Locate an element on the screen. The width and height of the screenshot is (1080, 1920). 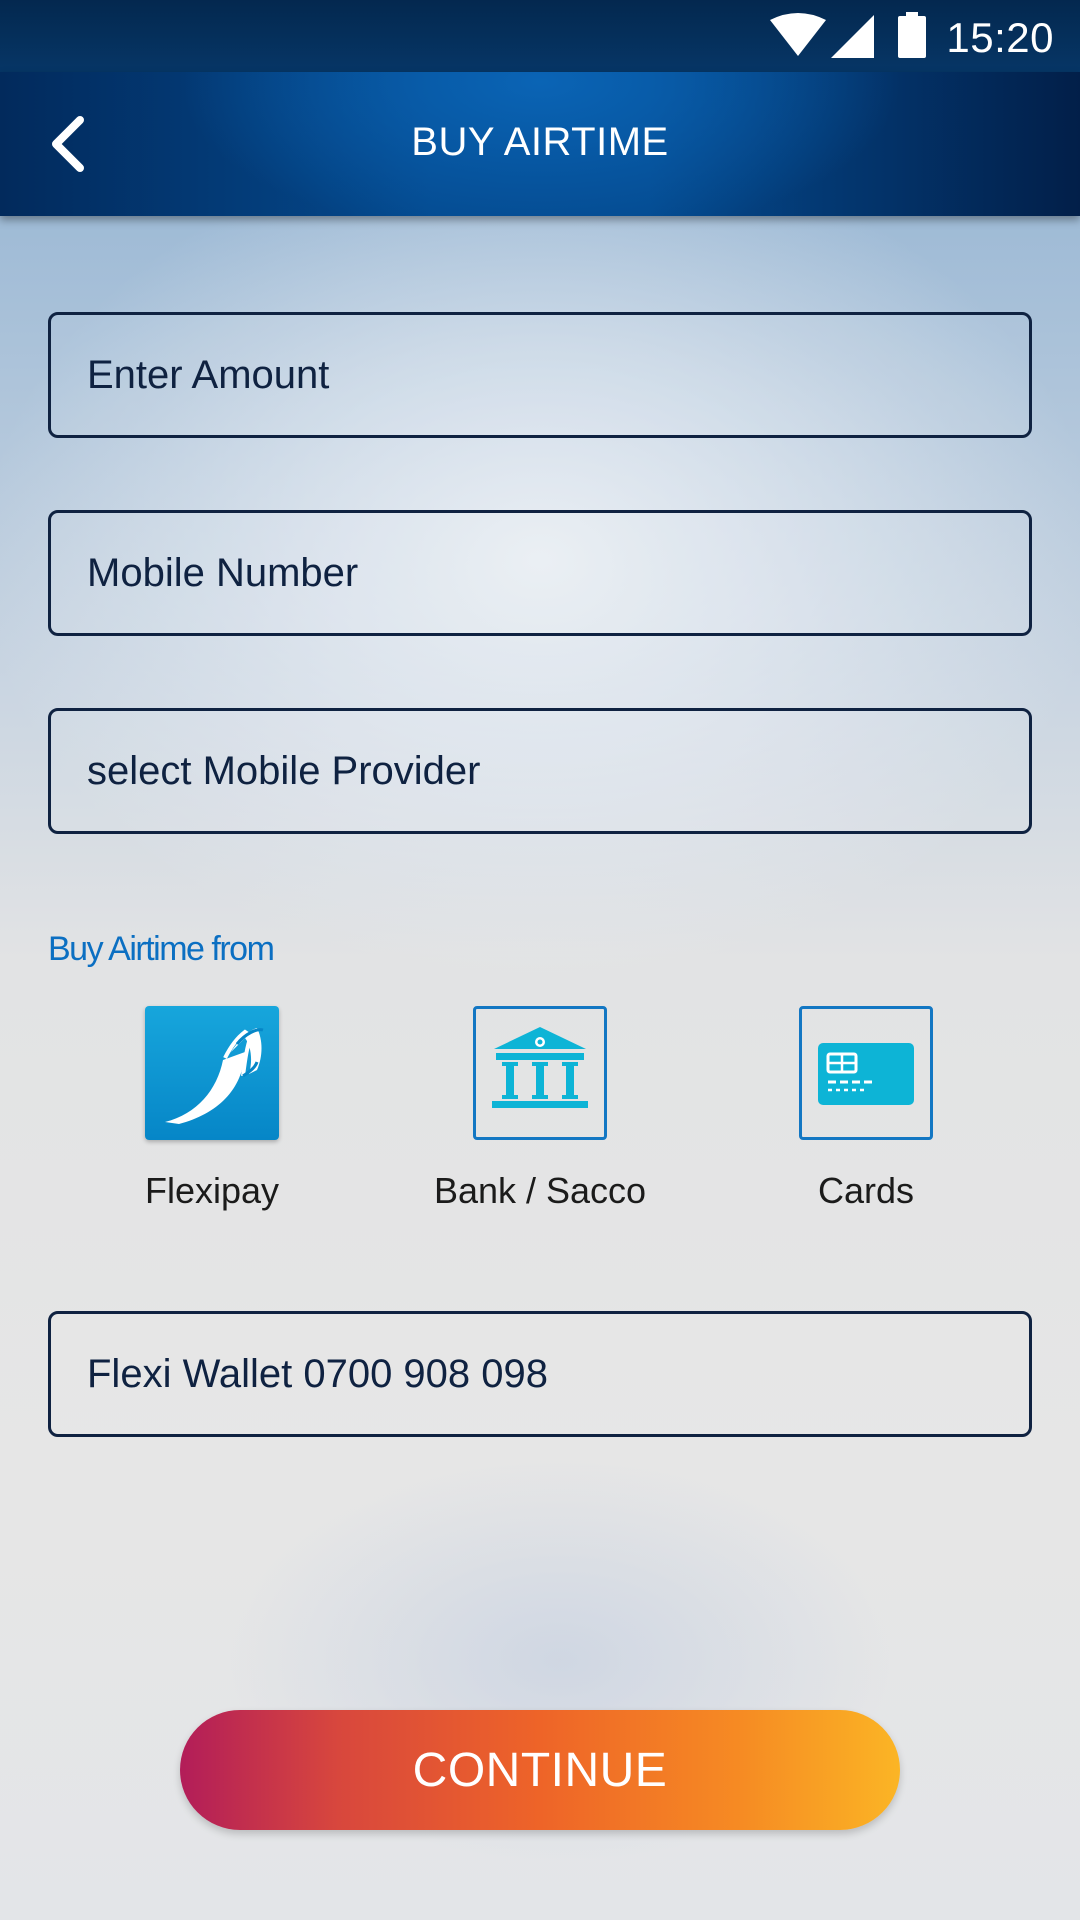
card-icon is located at coordinates (866, 1073).